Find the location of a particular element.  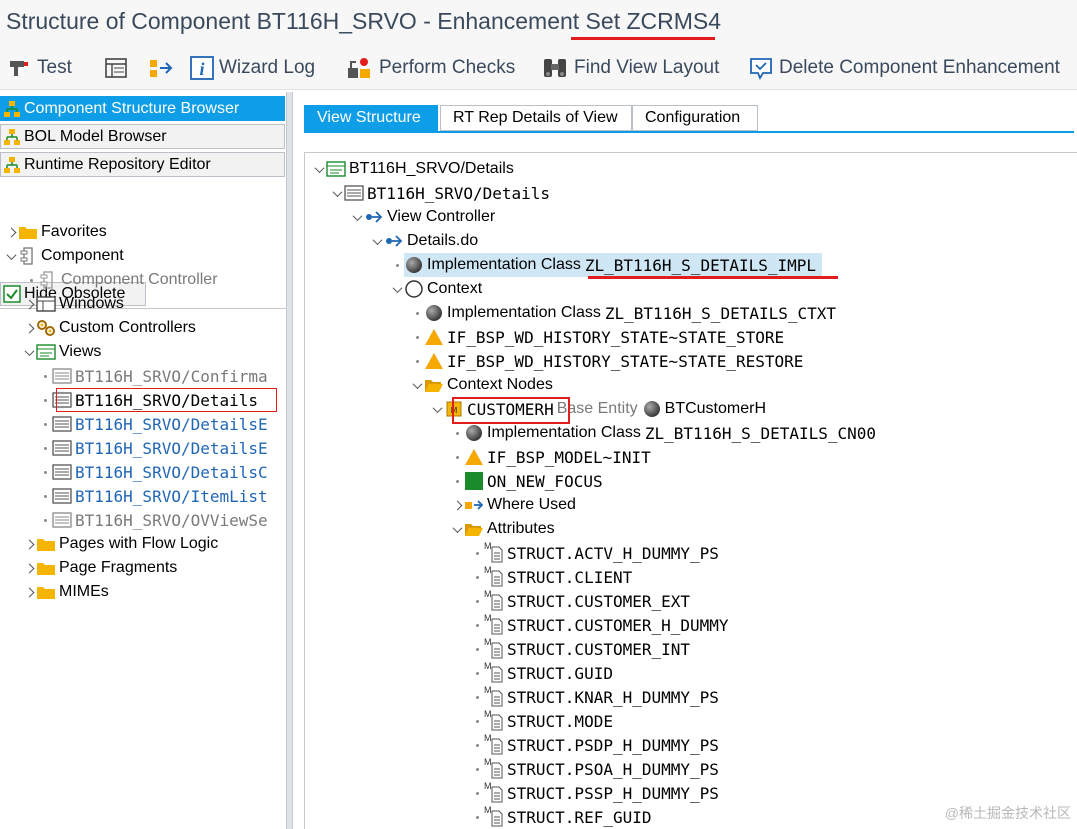

hierarchy-icon is located at coordinates (161, 68).